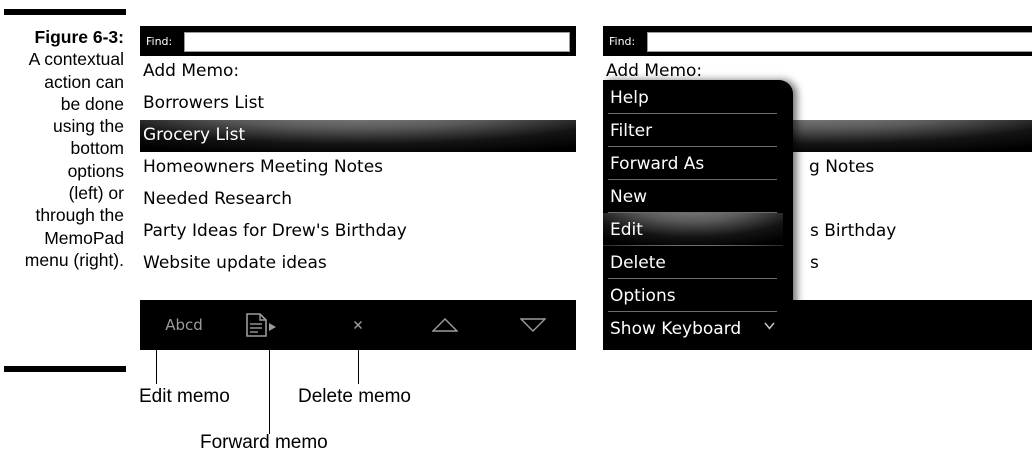  I want to click on caption-line: menu (right)., so click(74, 259).